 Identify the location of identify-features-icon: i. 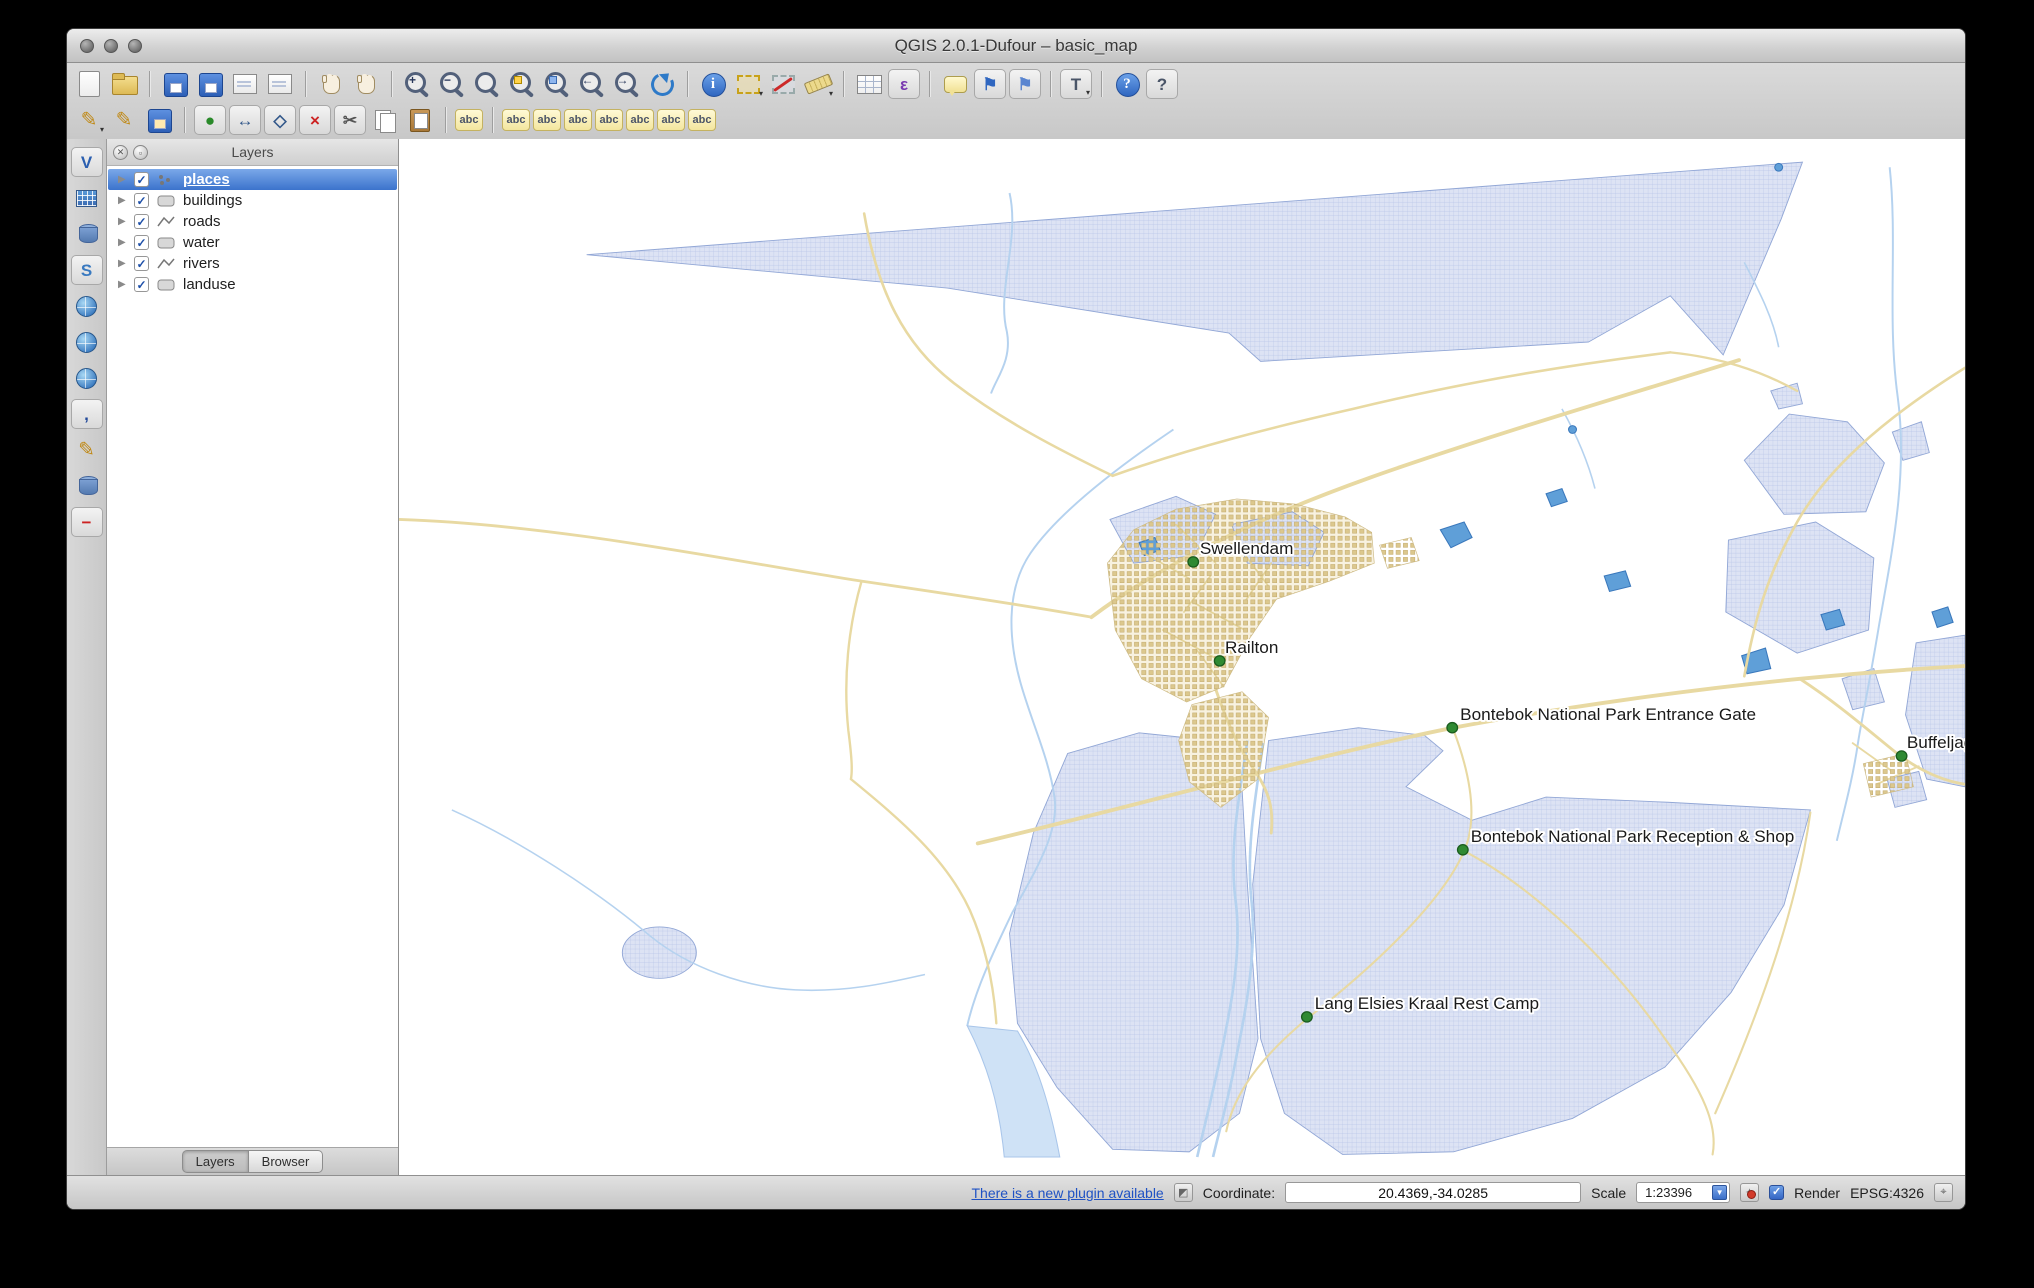
(713, 84).